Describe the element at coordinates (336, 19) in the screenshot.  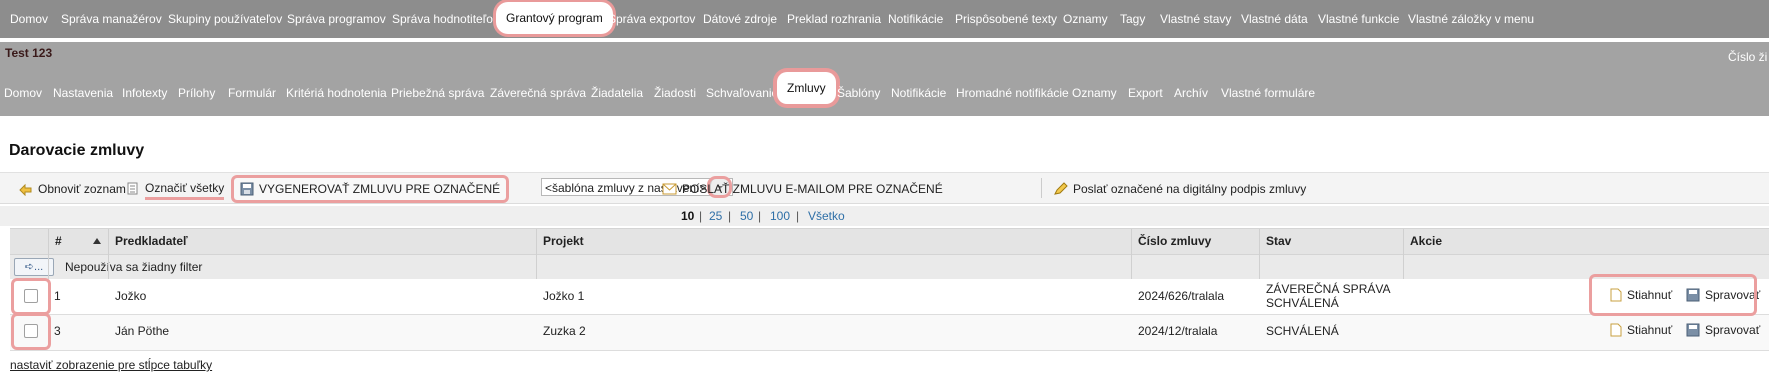
I see `nav-item-sprava-programov: Správa programov` at that location.